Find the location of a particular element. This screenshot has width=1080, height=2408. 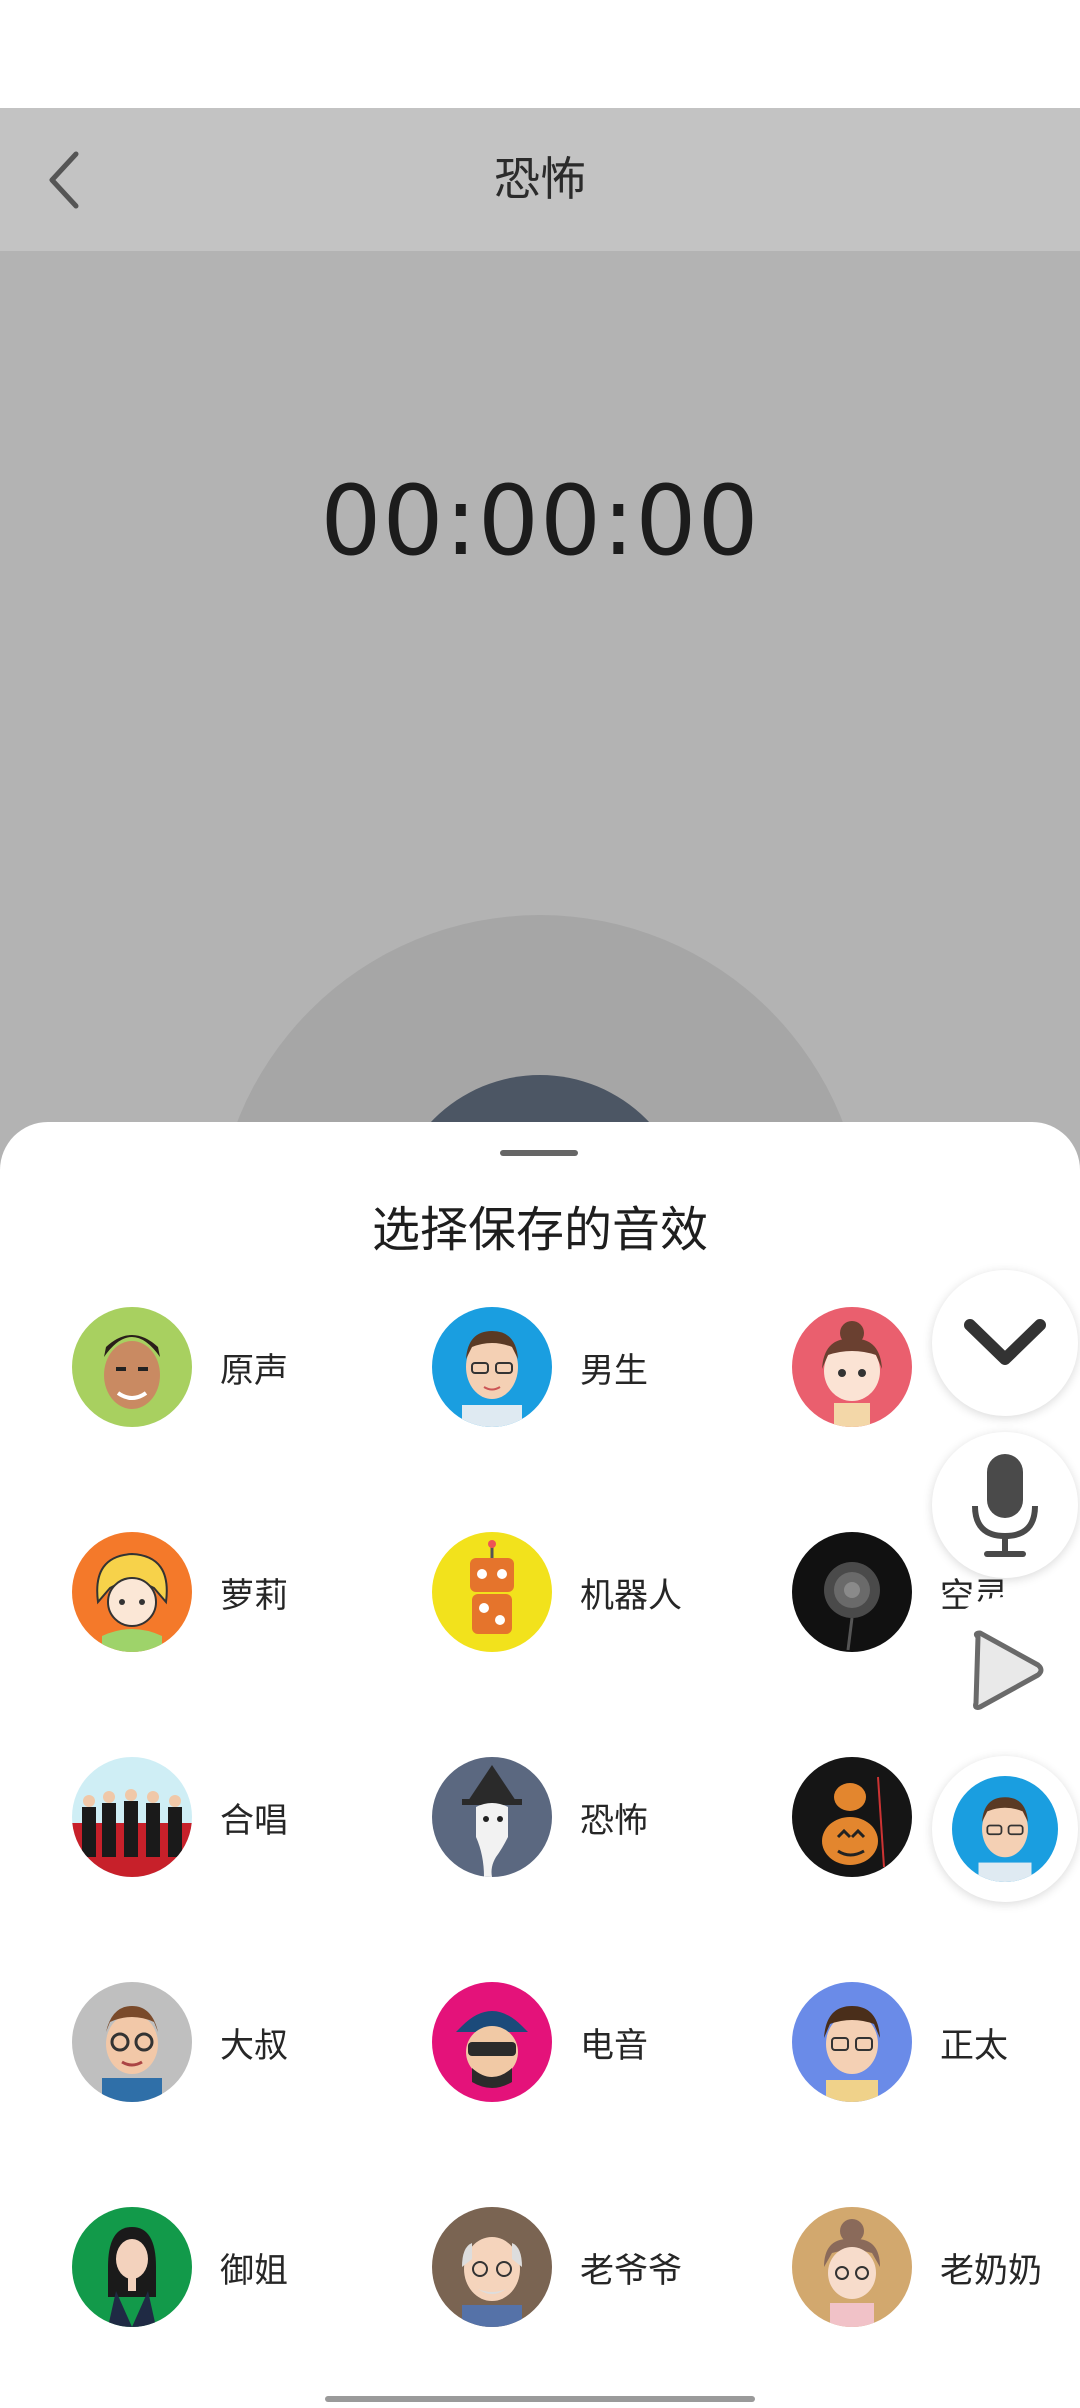

sheet-drag-handle is located at coordinates (539, 1153).